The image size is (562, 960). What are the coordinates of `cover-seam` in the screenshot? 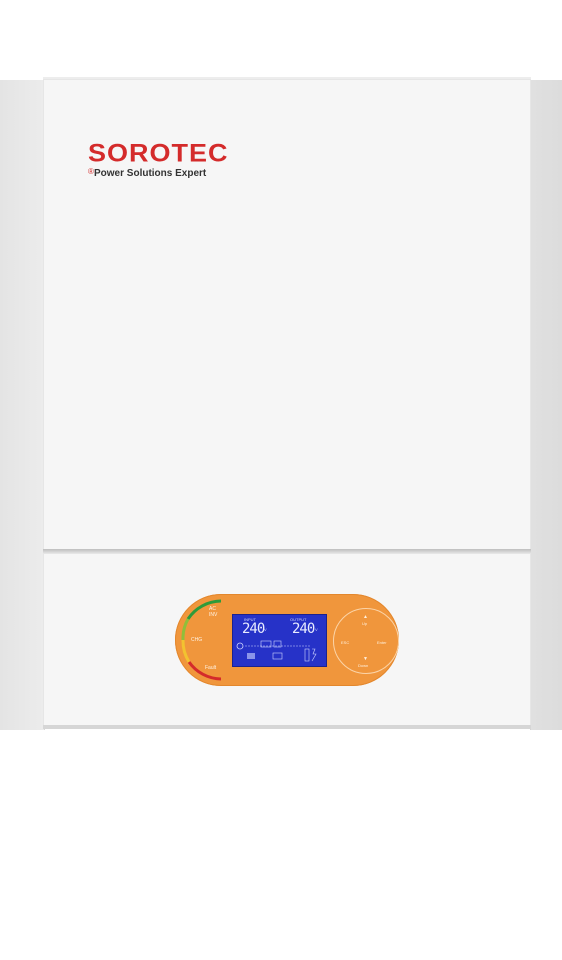 It's located at (287, 551).